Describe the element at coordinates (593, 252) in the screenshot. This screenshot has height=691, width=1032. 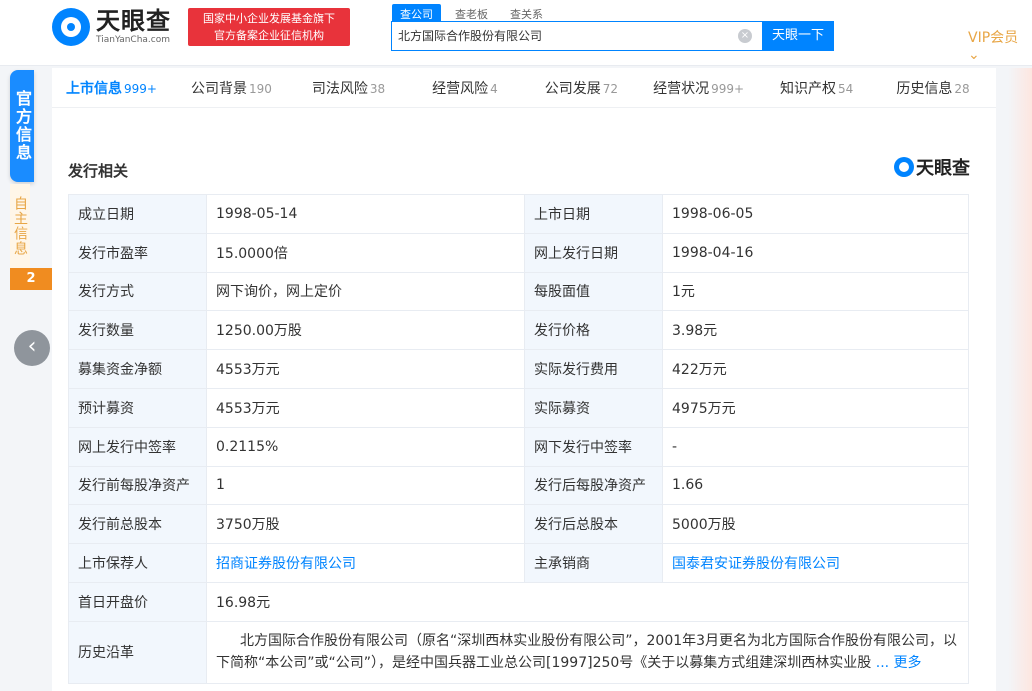
I see `row-key: 网上发行日期` at that location.